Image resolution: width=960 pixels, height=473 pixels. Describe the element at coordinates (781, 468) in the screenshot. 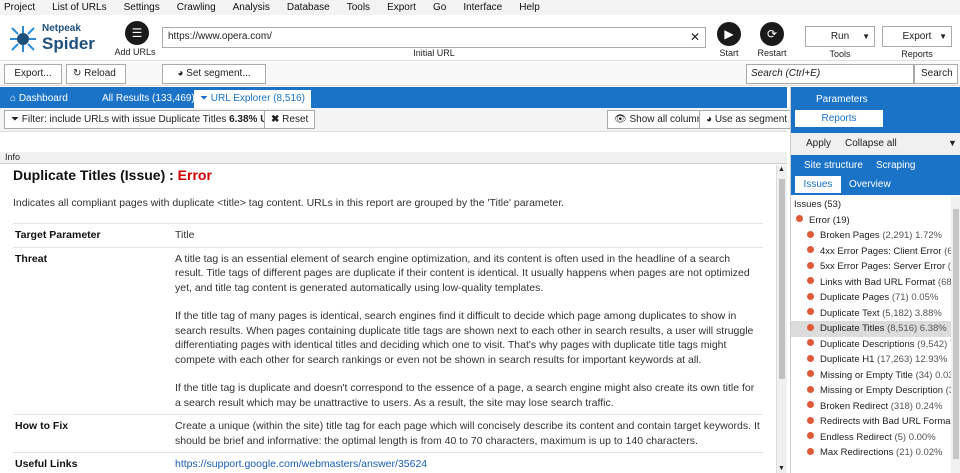

I see `scroll-down-icon: ▼` at that location.